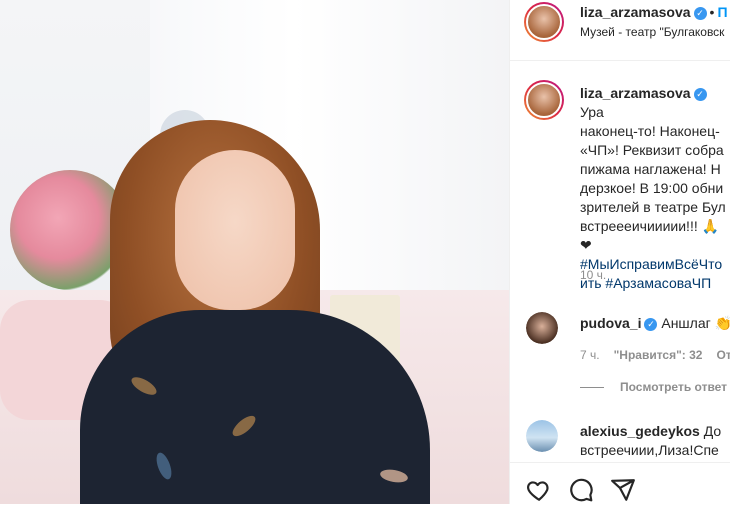  Describe the element at coordinates (674, 387) in the screenshot. I see `view-replies-label: Посмотреть ответ` at that location.